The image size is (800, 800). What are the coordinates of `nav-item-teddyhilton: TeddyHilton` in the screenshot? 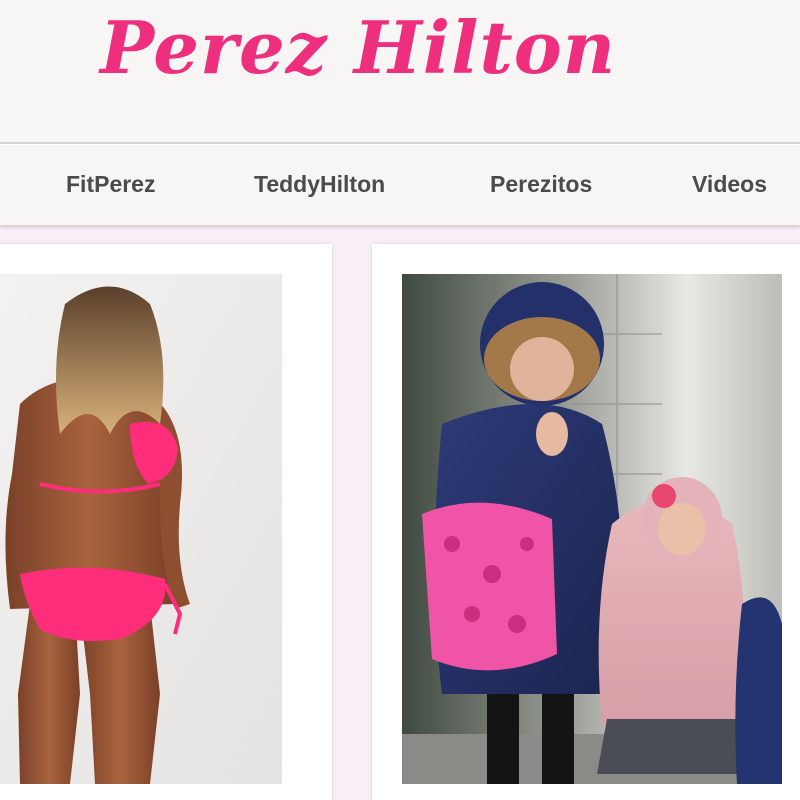 It's located at (319, 184).